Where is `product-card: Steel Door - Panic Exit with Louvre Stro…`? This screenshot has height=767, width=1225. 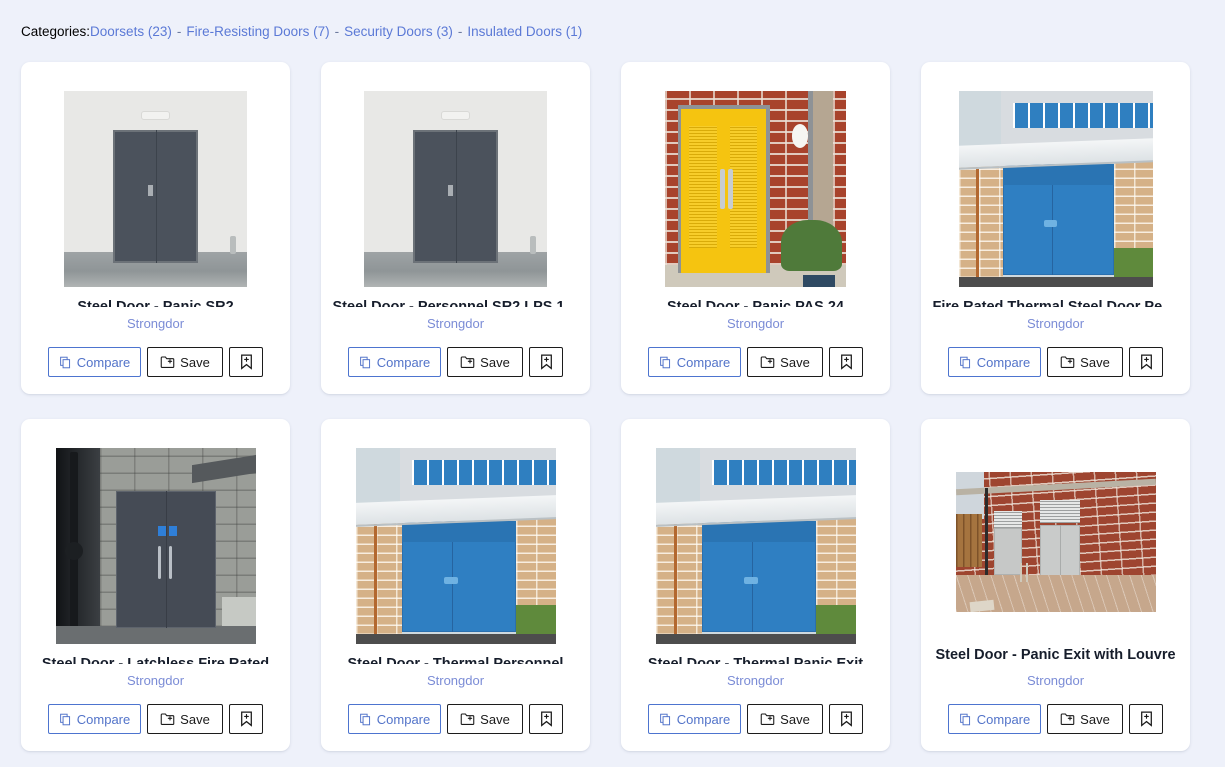 product-card: Steel Door - Panic Exit with Louvre Stro… is located at coordinates (1055, 585).